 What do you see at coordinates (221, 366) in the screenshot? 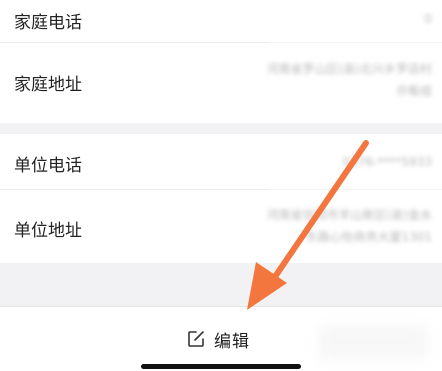
I see `home-indicator` at bounding box center [221, 366].